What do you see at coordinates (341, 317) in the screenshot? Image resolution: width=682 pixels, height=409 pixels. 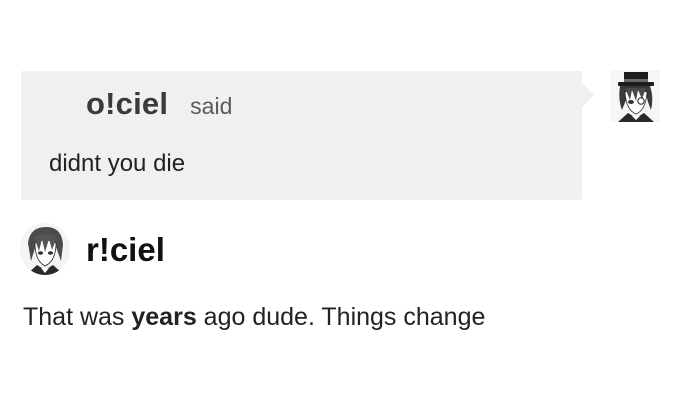 I see `answer-text-after: ago dude. Things change` at bounding box center [341, 317].